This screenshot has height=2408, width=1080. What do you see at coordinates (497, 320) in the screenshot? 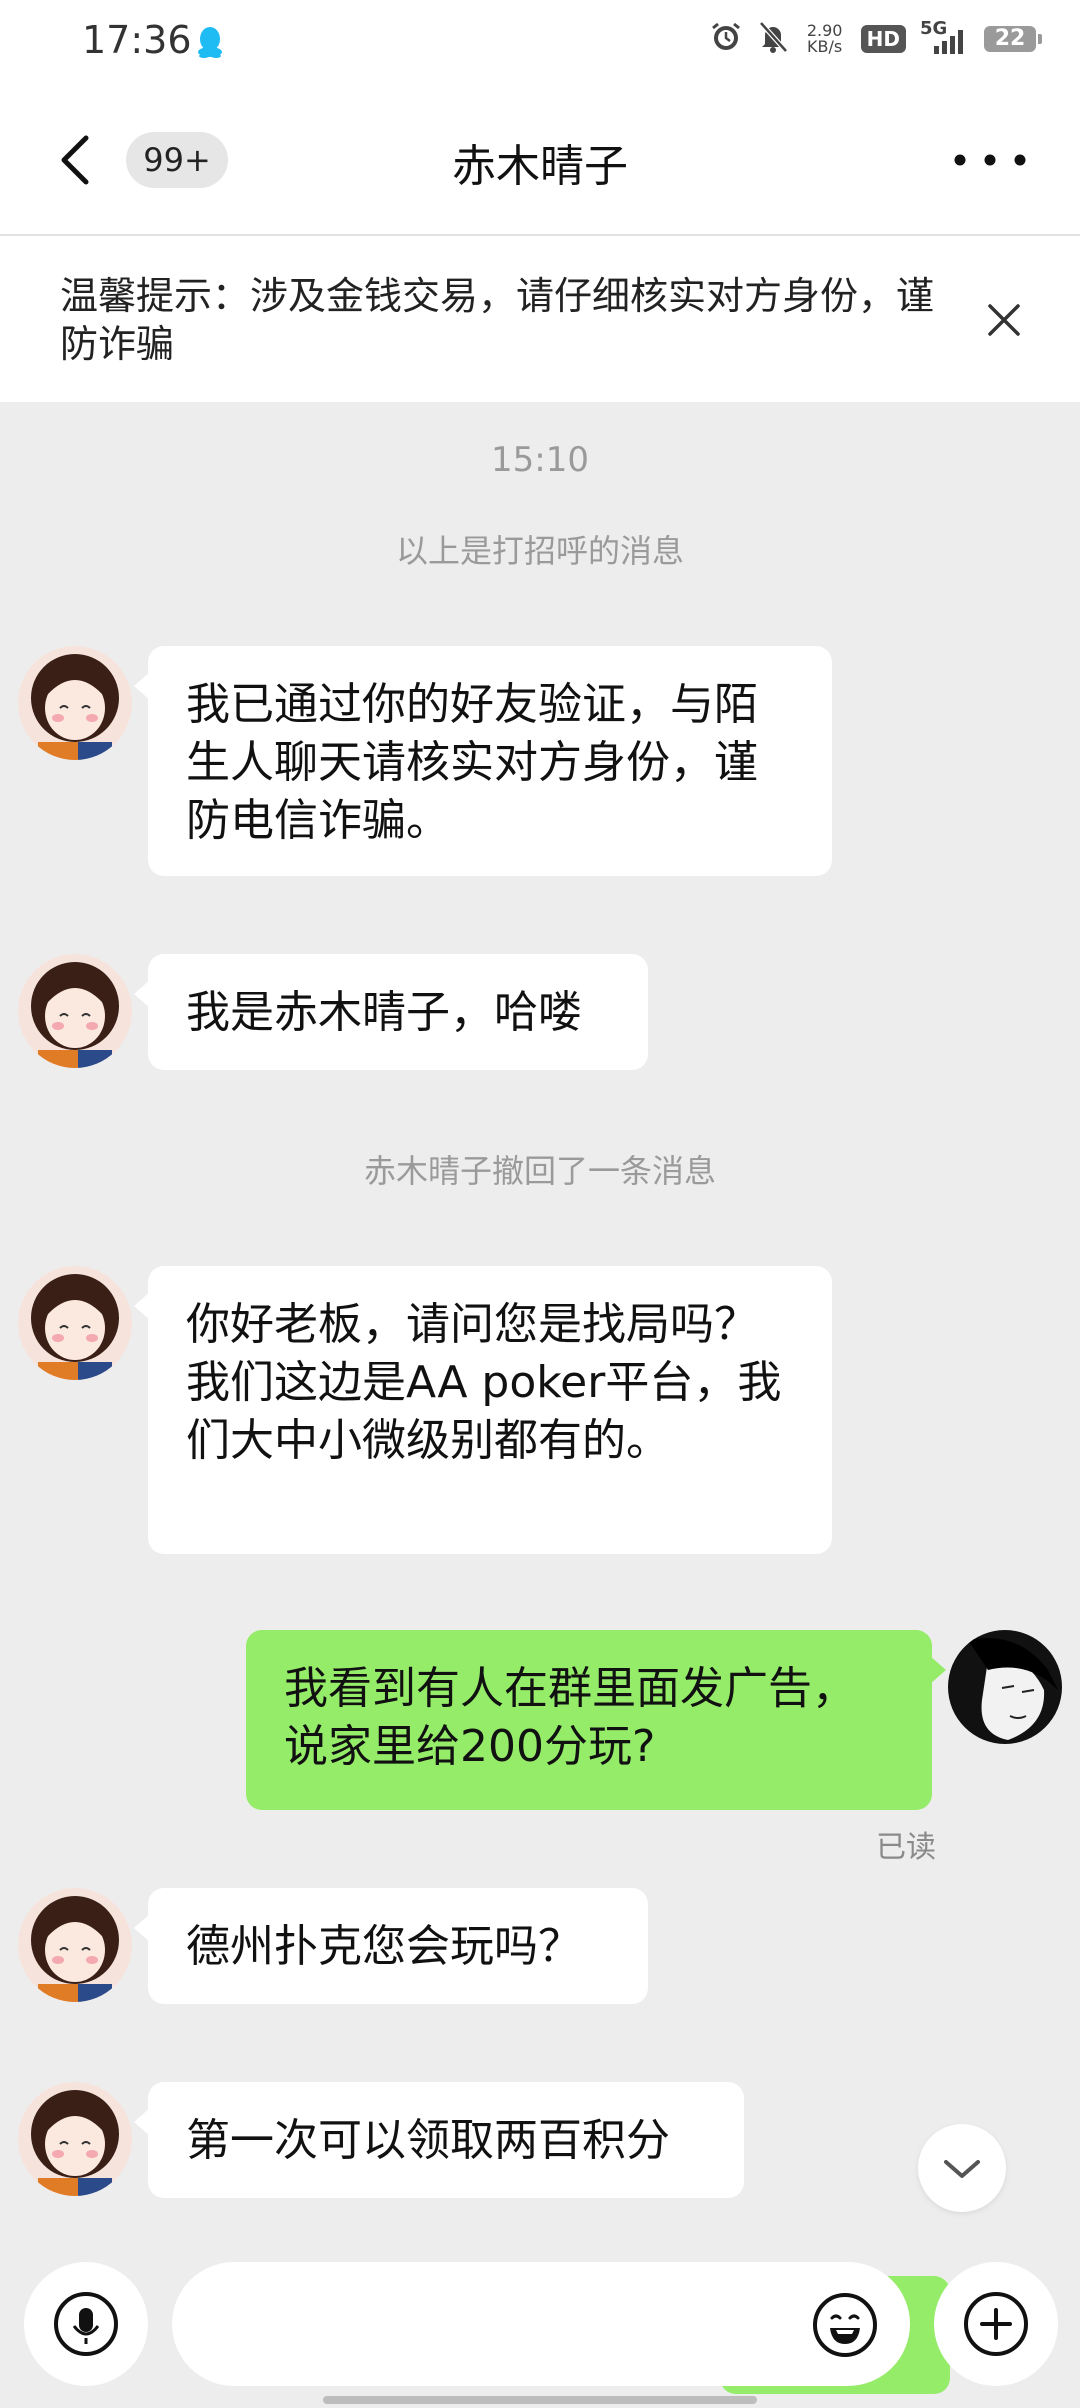
I see `safety-tip-text: 温馨提示：涉及金钱交易，请仔细核实对方身份，谨防诈骗` at bounding box center [497, 320].